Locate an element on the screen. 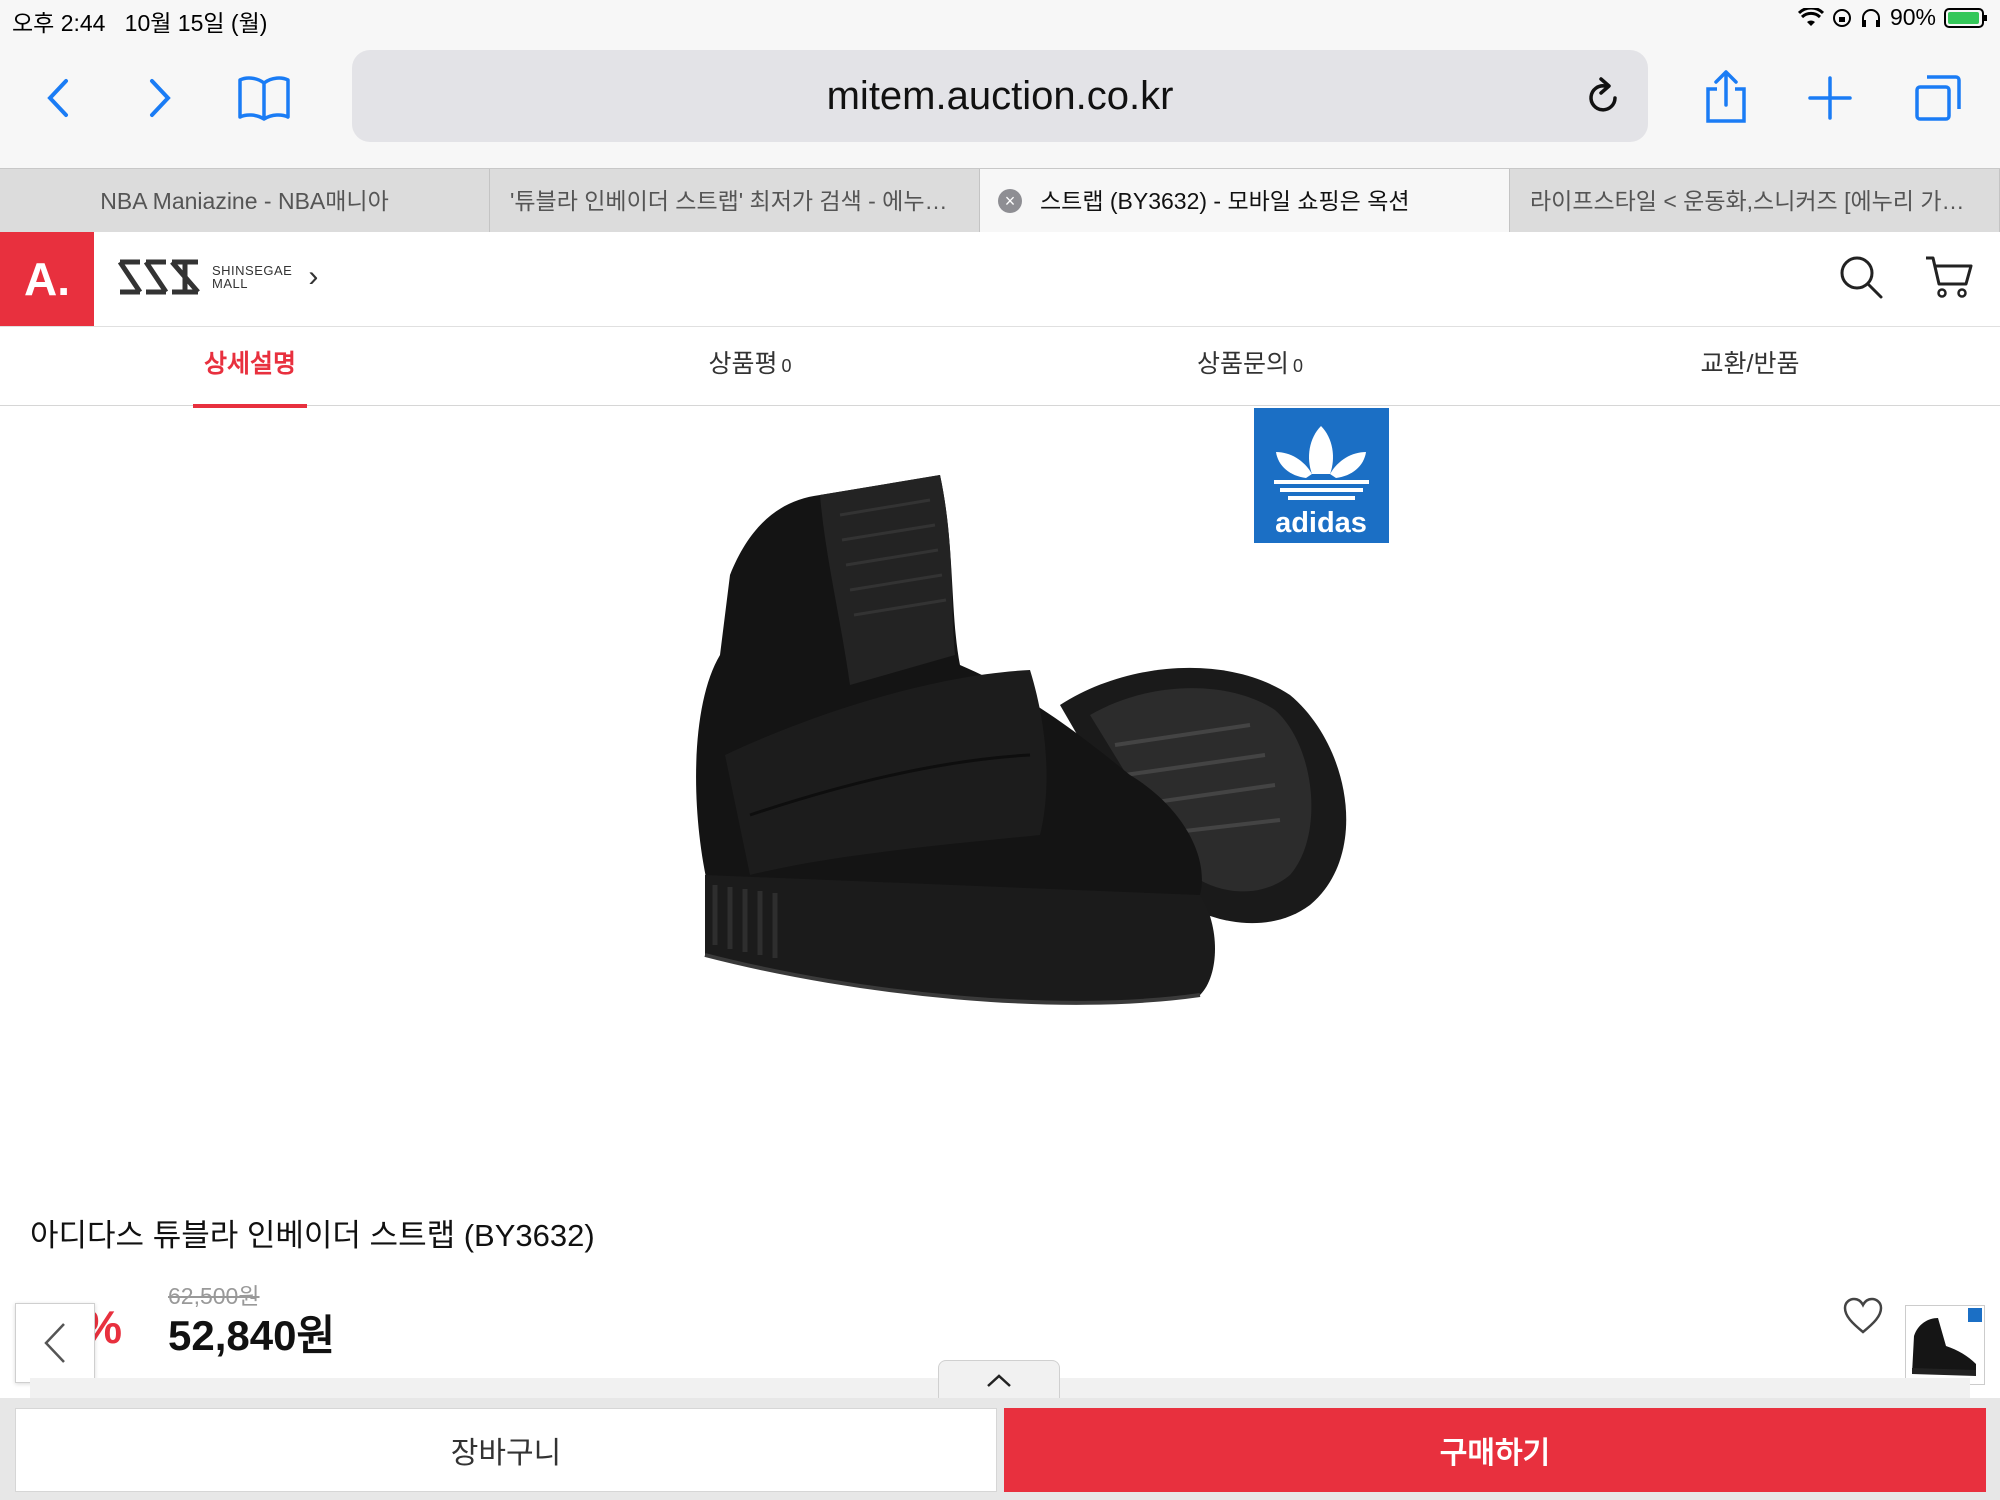 The height and width of the screenshot is (1500, 2000). tab-title: 라이프스타일 < 운동화,스니커즈 [에누리 가격비교] is located at coordinates (1765, 201).